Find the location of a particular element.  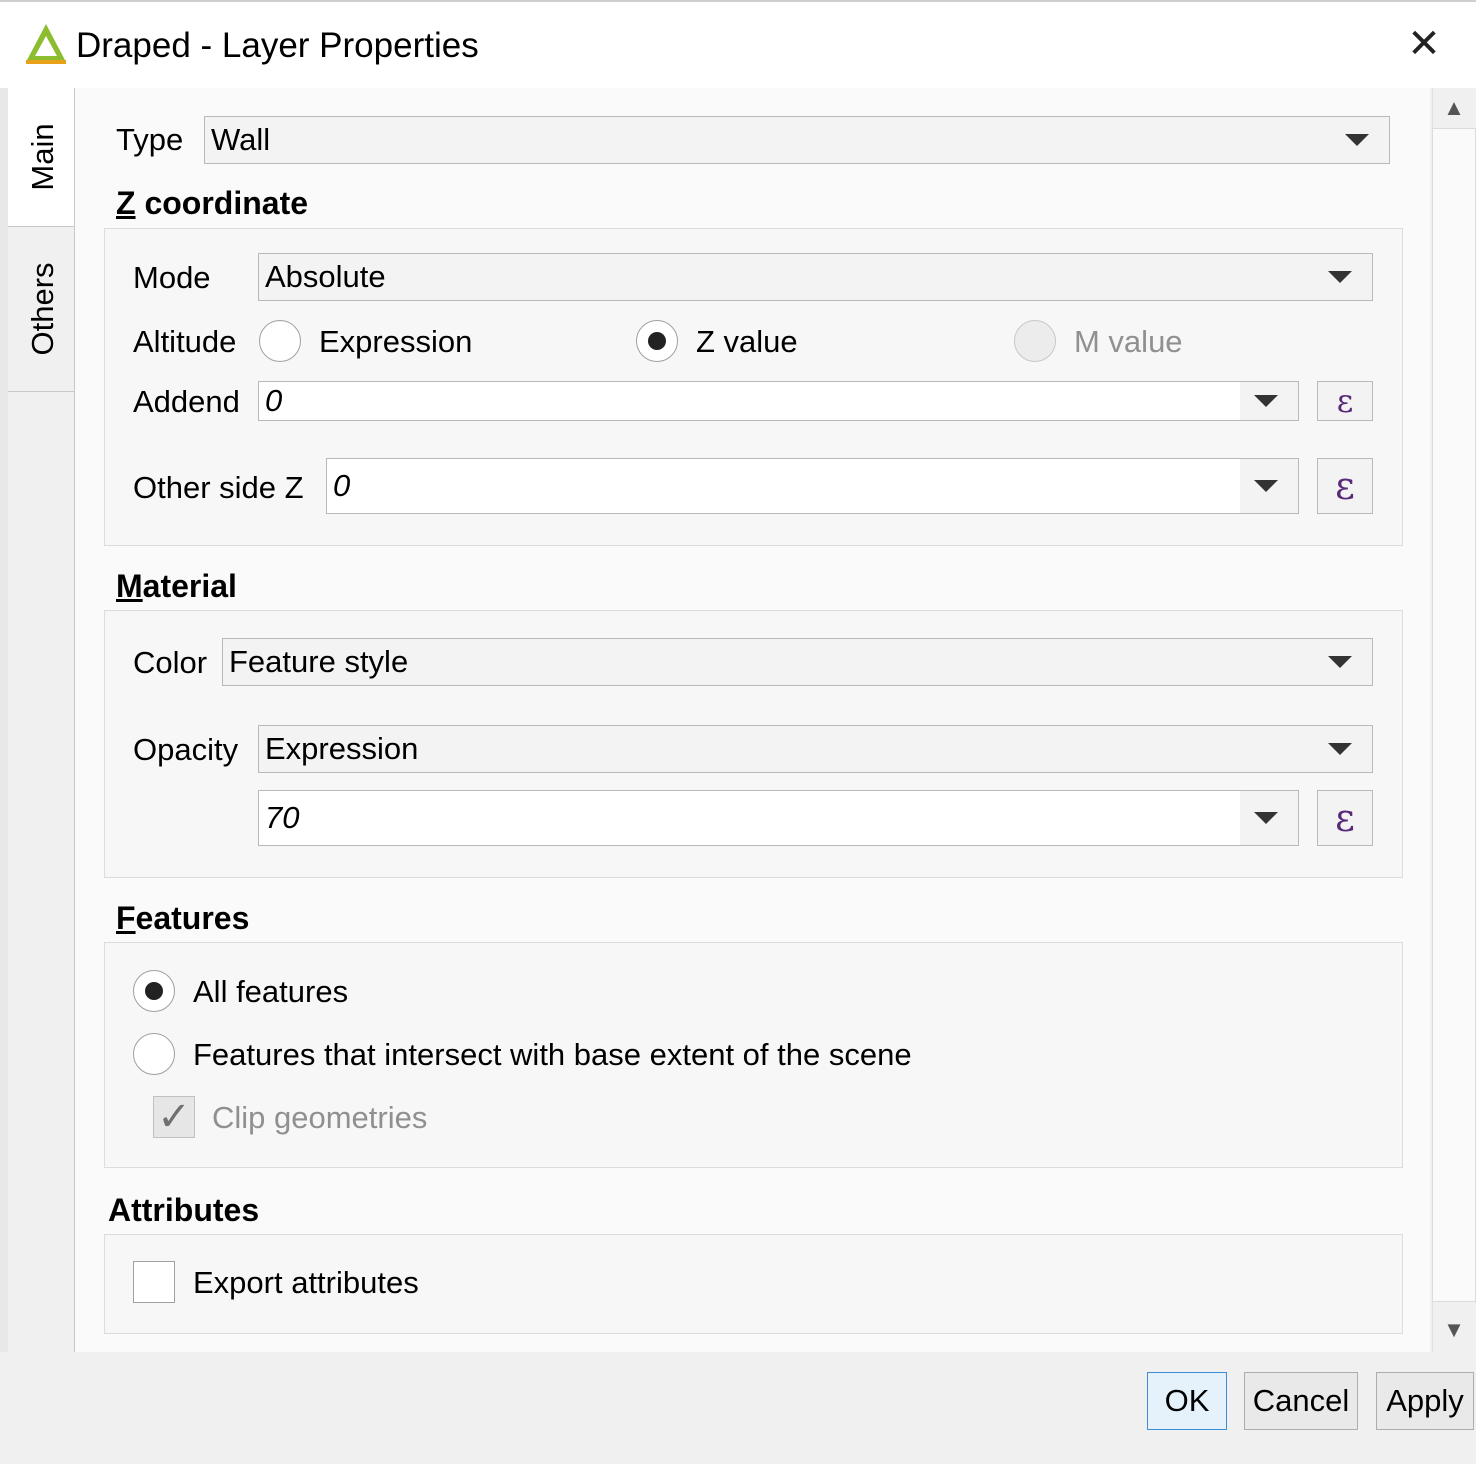

opacity-mode-value: Expression is located at coordinates (342, 748).